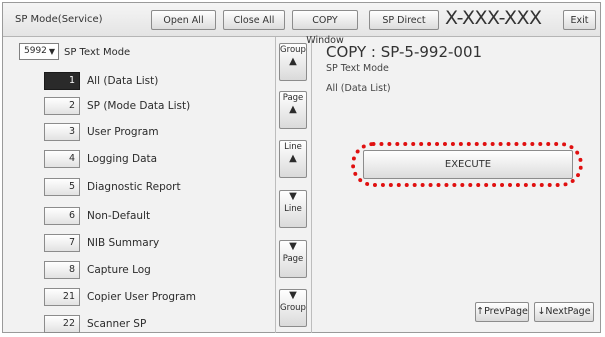  What do you see at coordinates (122, 159) in the screenshot?
I see `item-label: Logging Data` at bounding box center [122, 159].